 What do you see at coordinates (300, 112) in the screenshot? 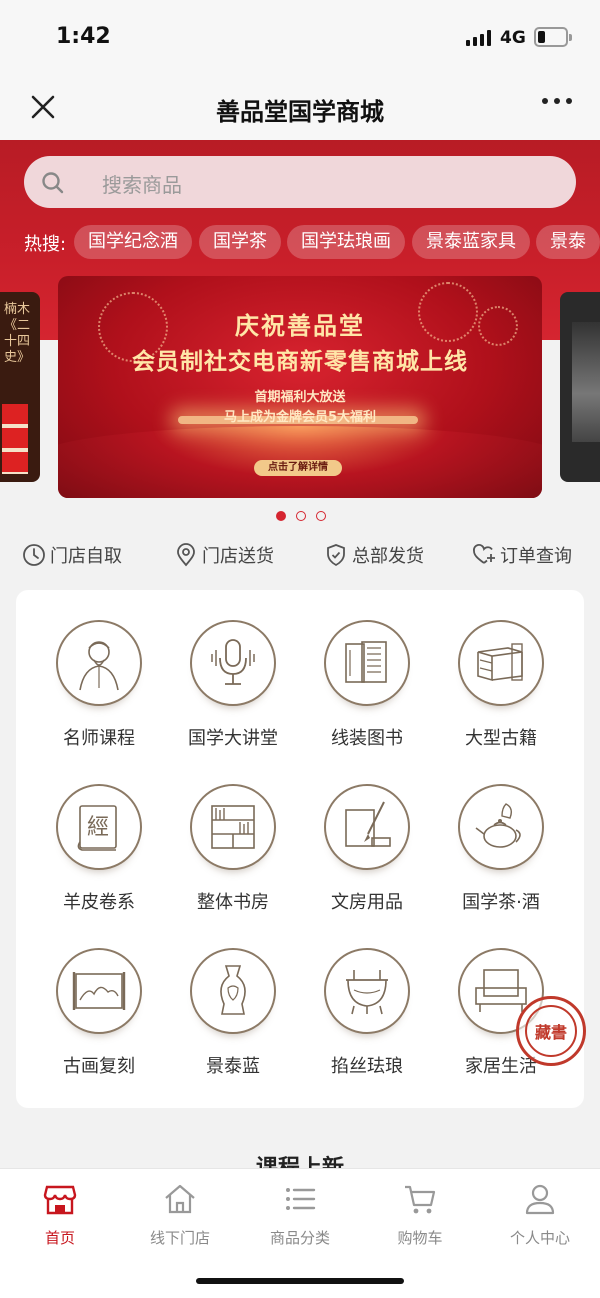
I see `page-title: 善品堂国学商城` at bounding box center [300, 112].